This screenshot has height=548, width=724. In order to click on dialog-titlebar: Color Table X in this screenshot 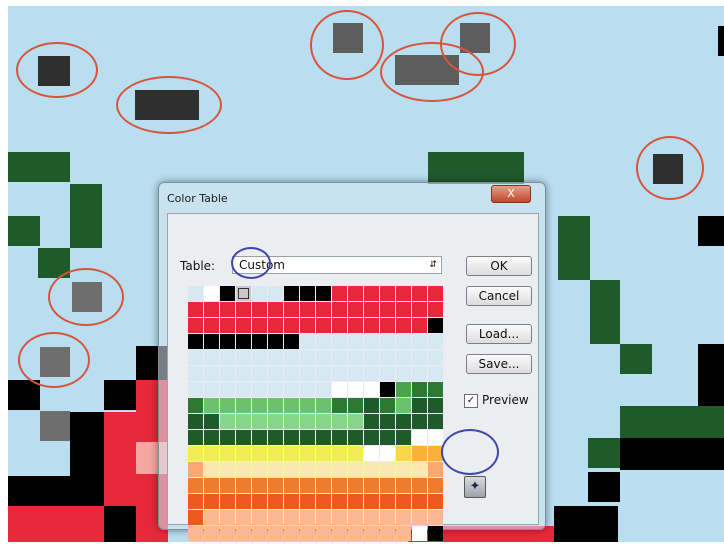, I will do `click(352, 197)`.